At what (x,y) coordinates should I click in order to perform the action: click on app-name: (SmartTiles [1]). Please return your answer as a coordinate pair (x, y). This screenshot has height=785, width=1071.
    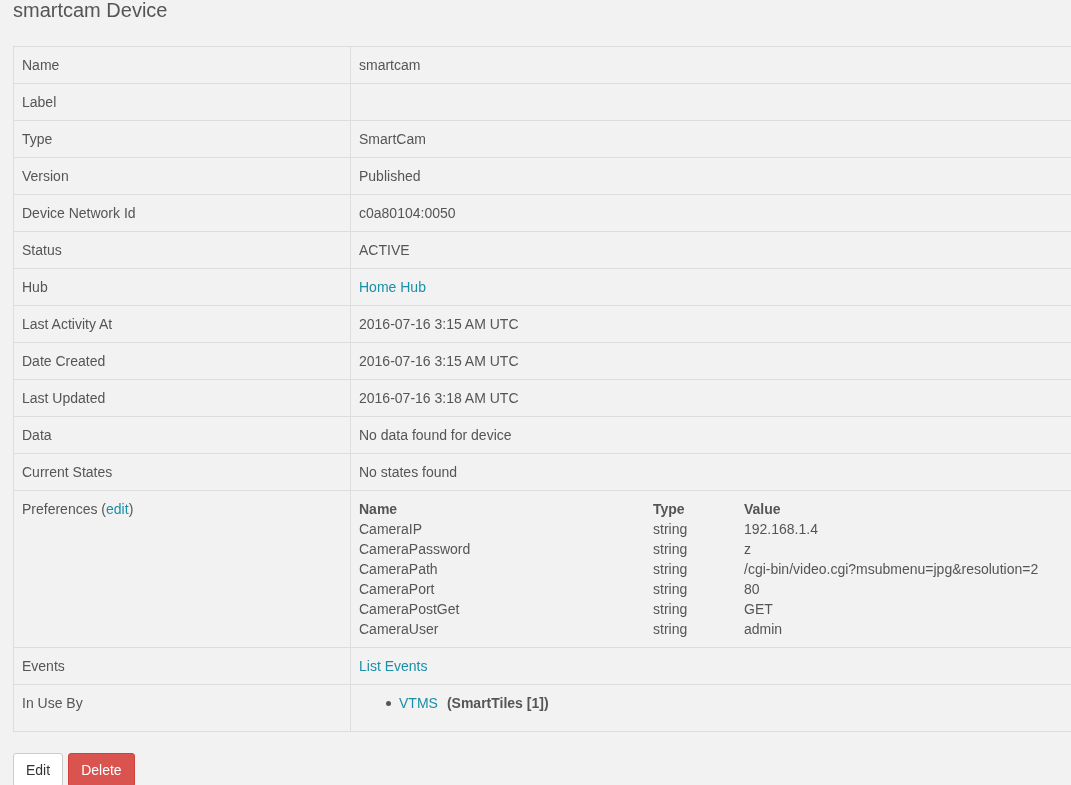
    Looking at the image, I should click on (497, 703).